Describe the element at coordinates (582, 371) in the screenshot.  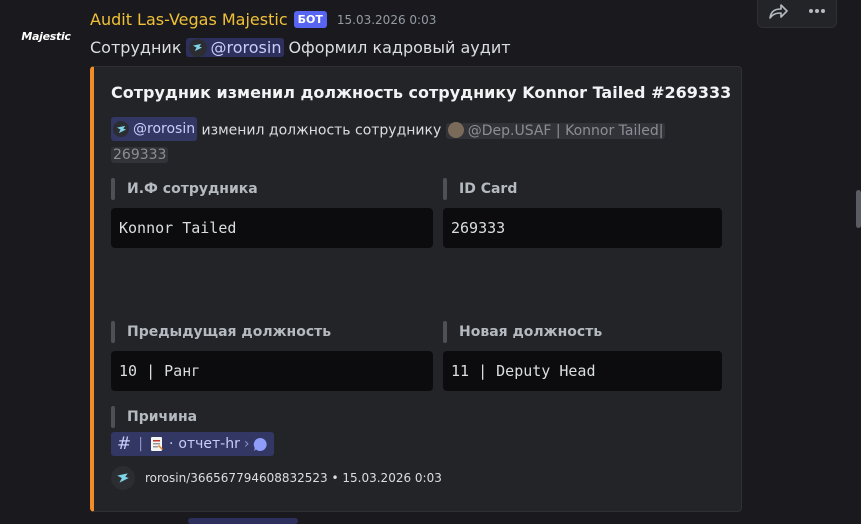
I see `field-value-new-position: 11 | Deputy Head` at that location.